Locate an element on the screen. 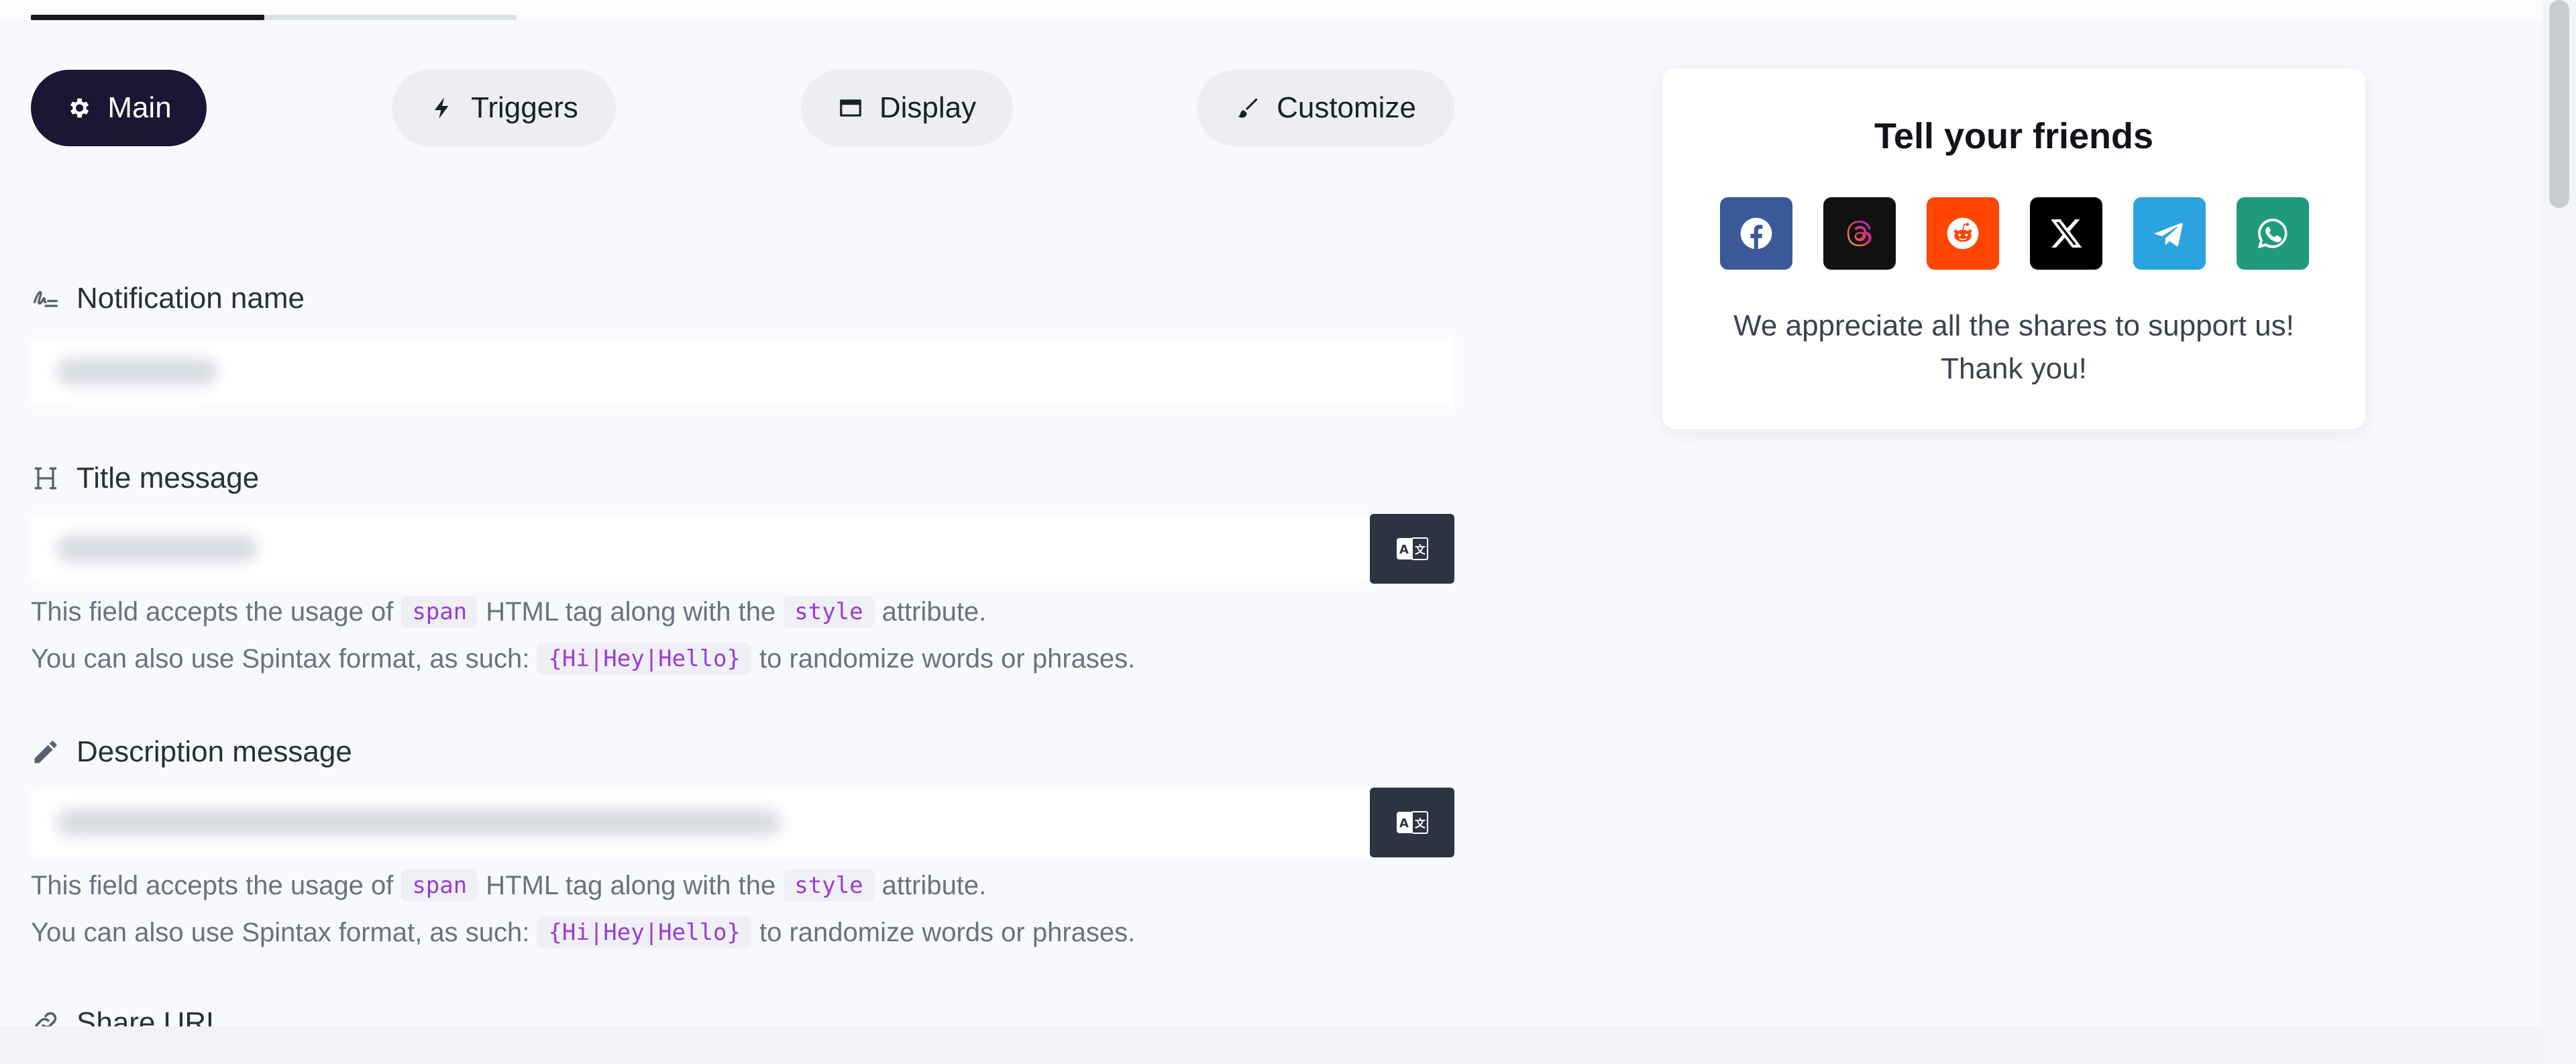  notification-name-input is located at coordinates (742, 372).